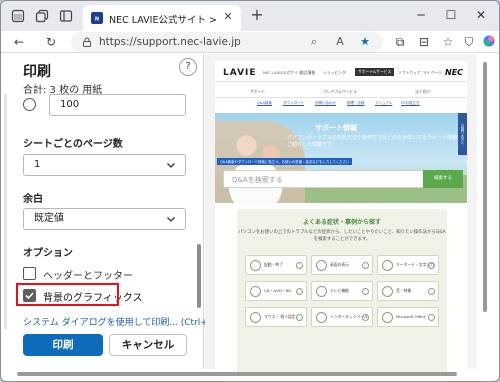  Describe the element at coordinates (42, 16) in the screenshot. I see `collections-icon` at that location.